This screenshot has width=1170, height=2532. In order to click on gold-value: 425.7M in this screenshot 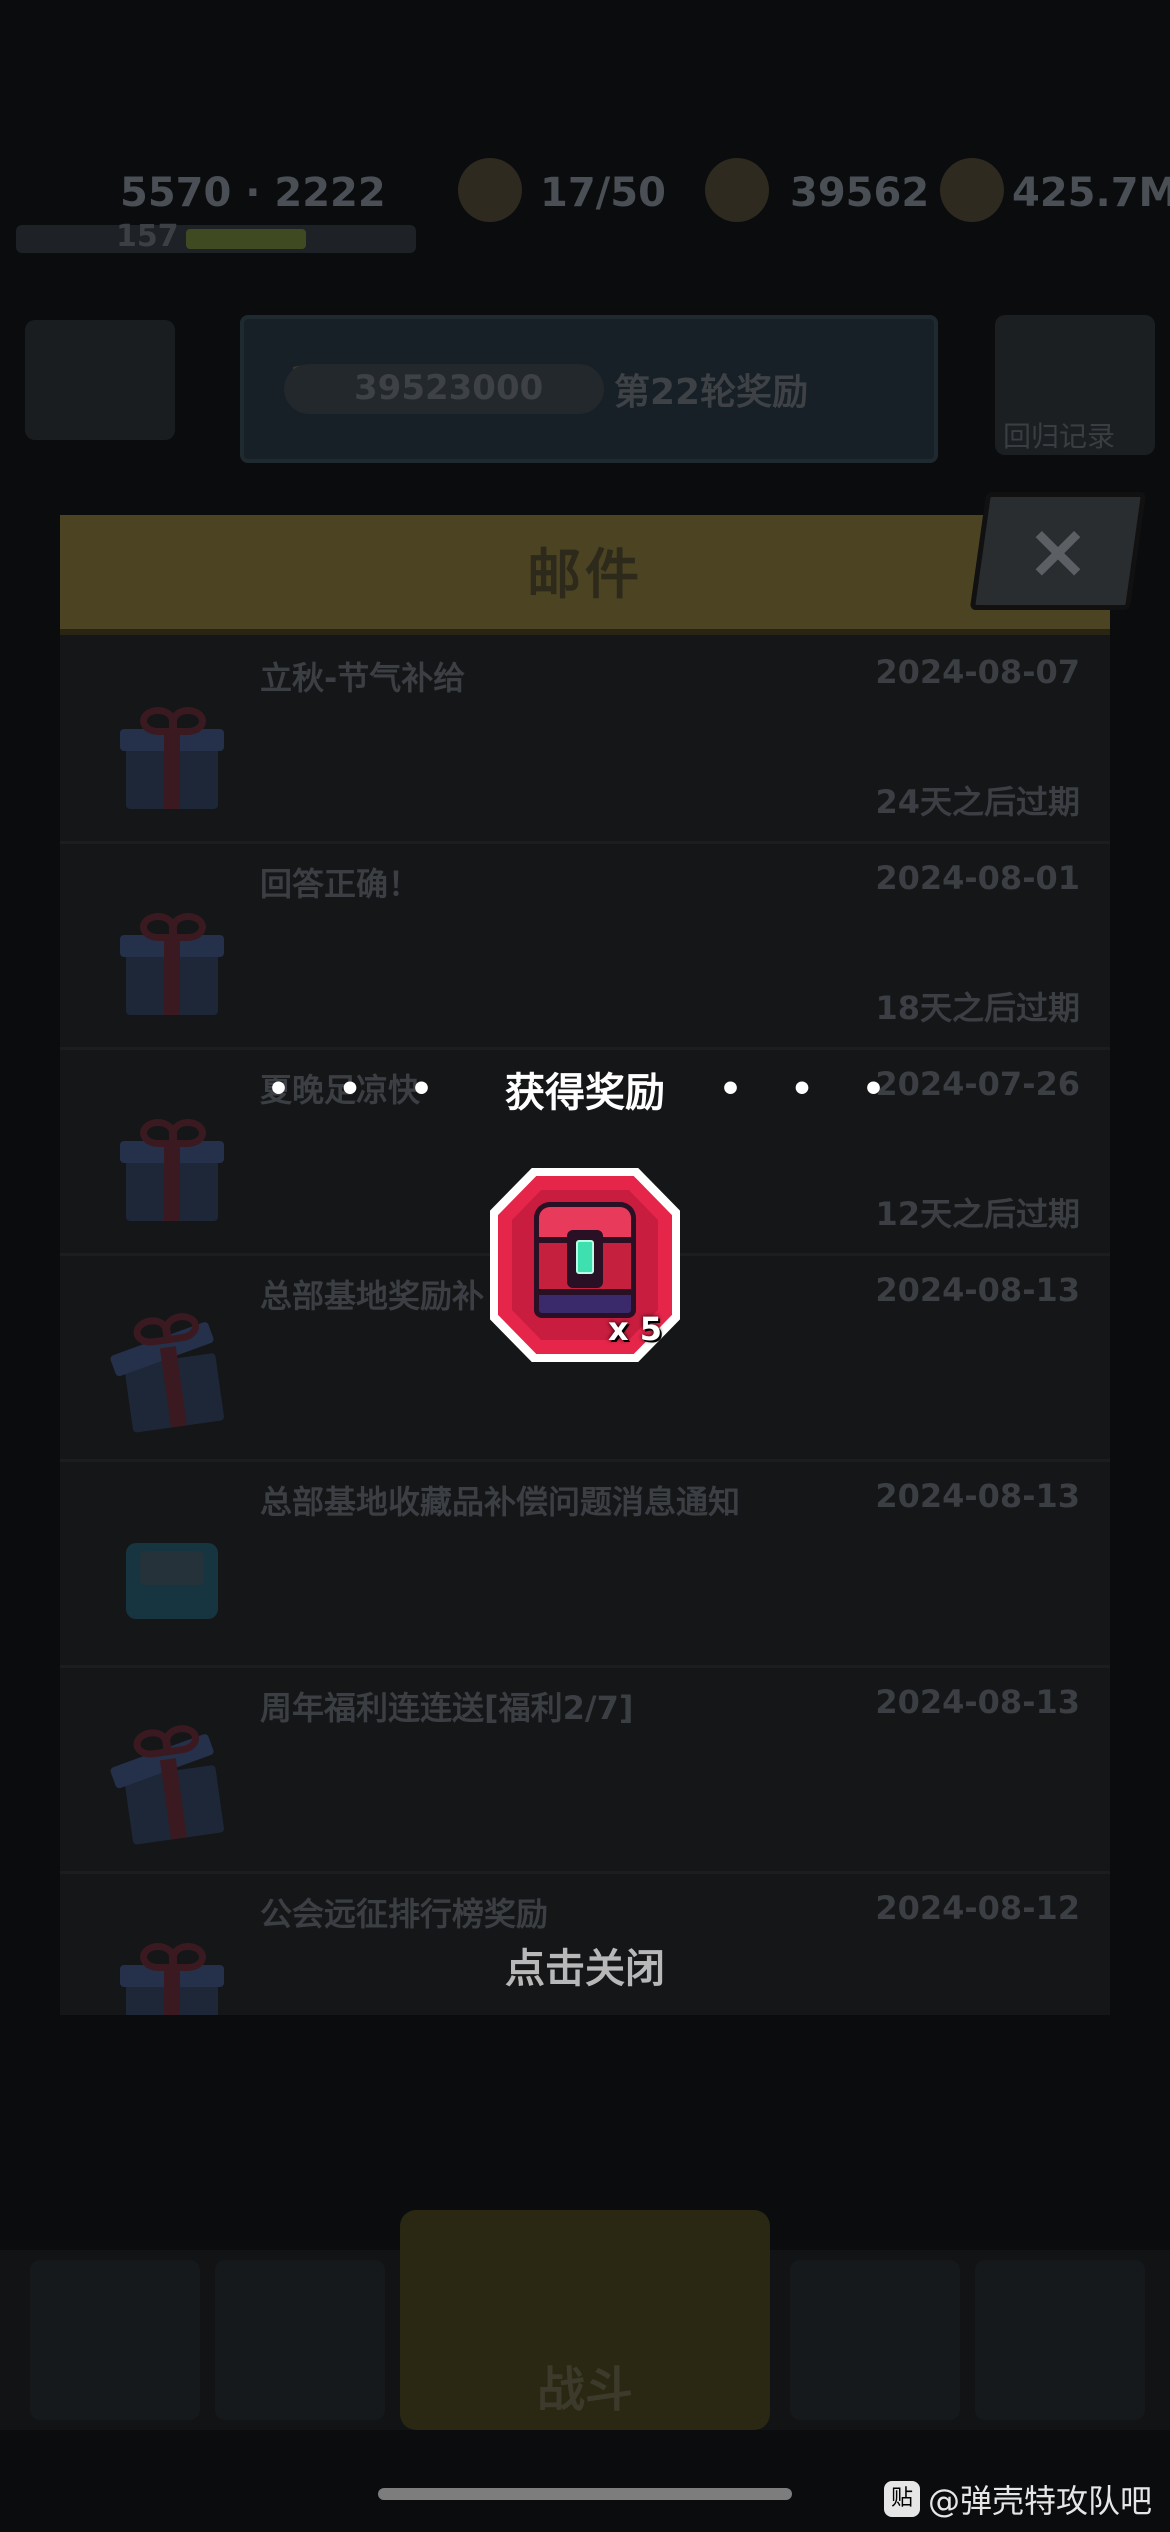, I will do `click(1091, 193)`.